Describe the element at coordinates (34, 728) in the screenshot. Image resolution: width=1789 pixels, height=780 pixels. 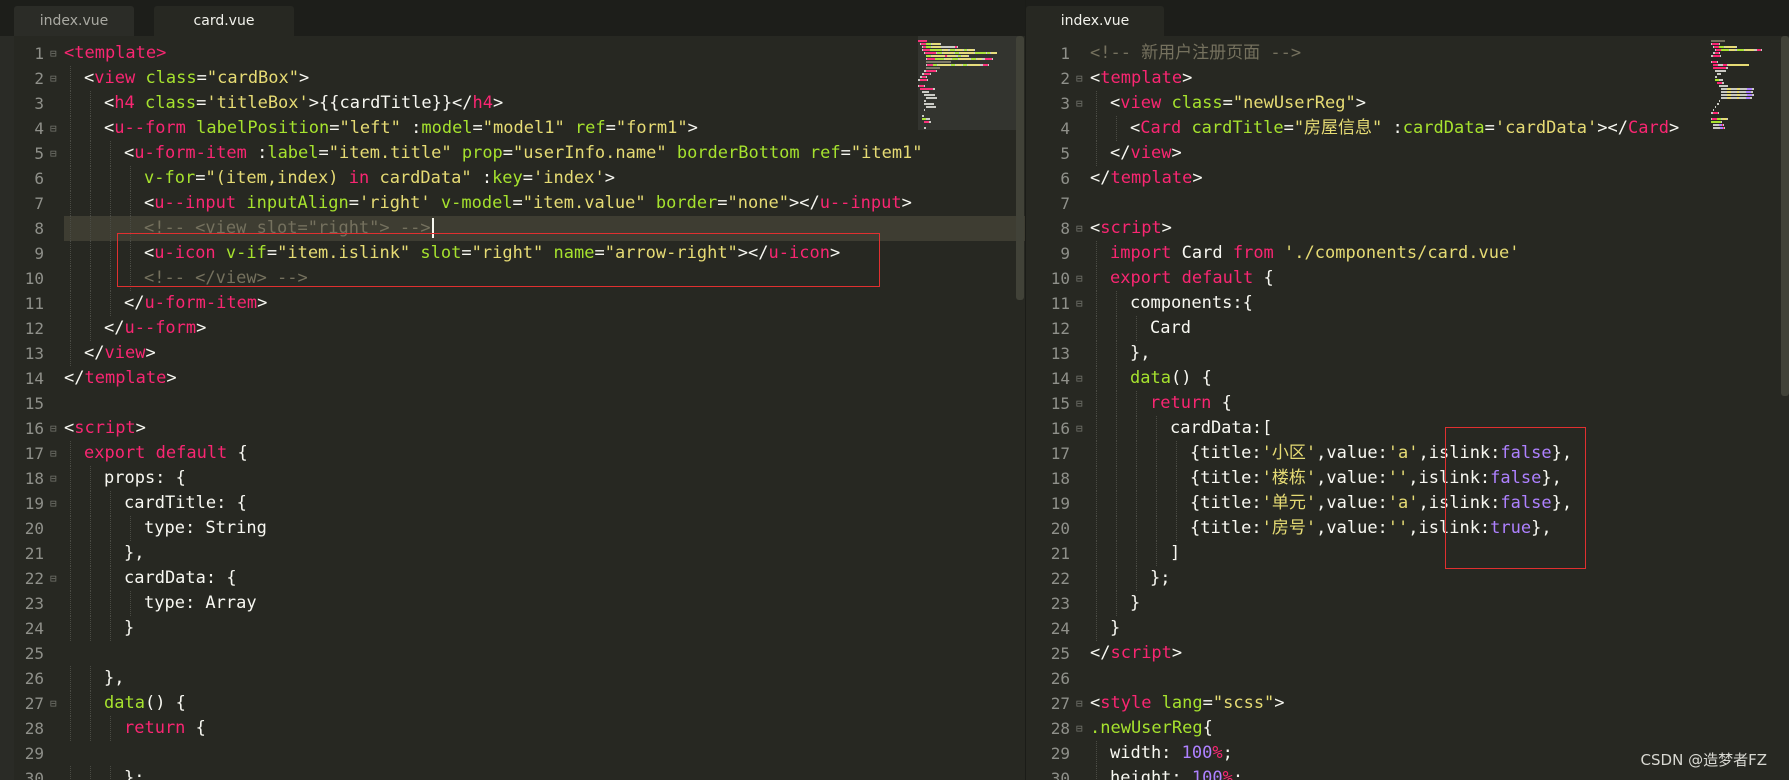
I see `line-number: 28` at that location.